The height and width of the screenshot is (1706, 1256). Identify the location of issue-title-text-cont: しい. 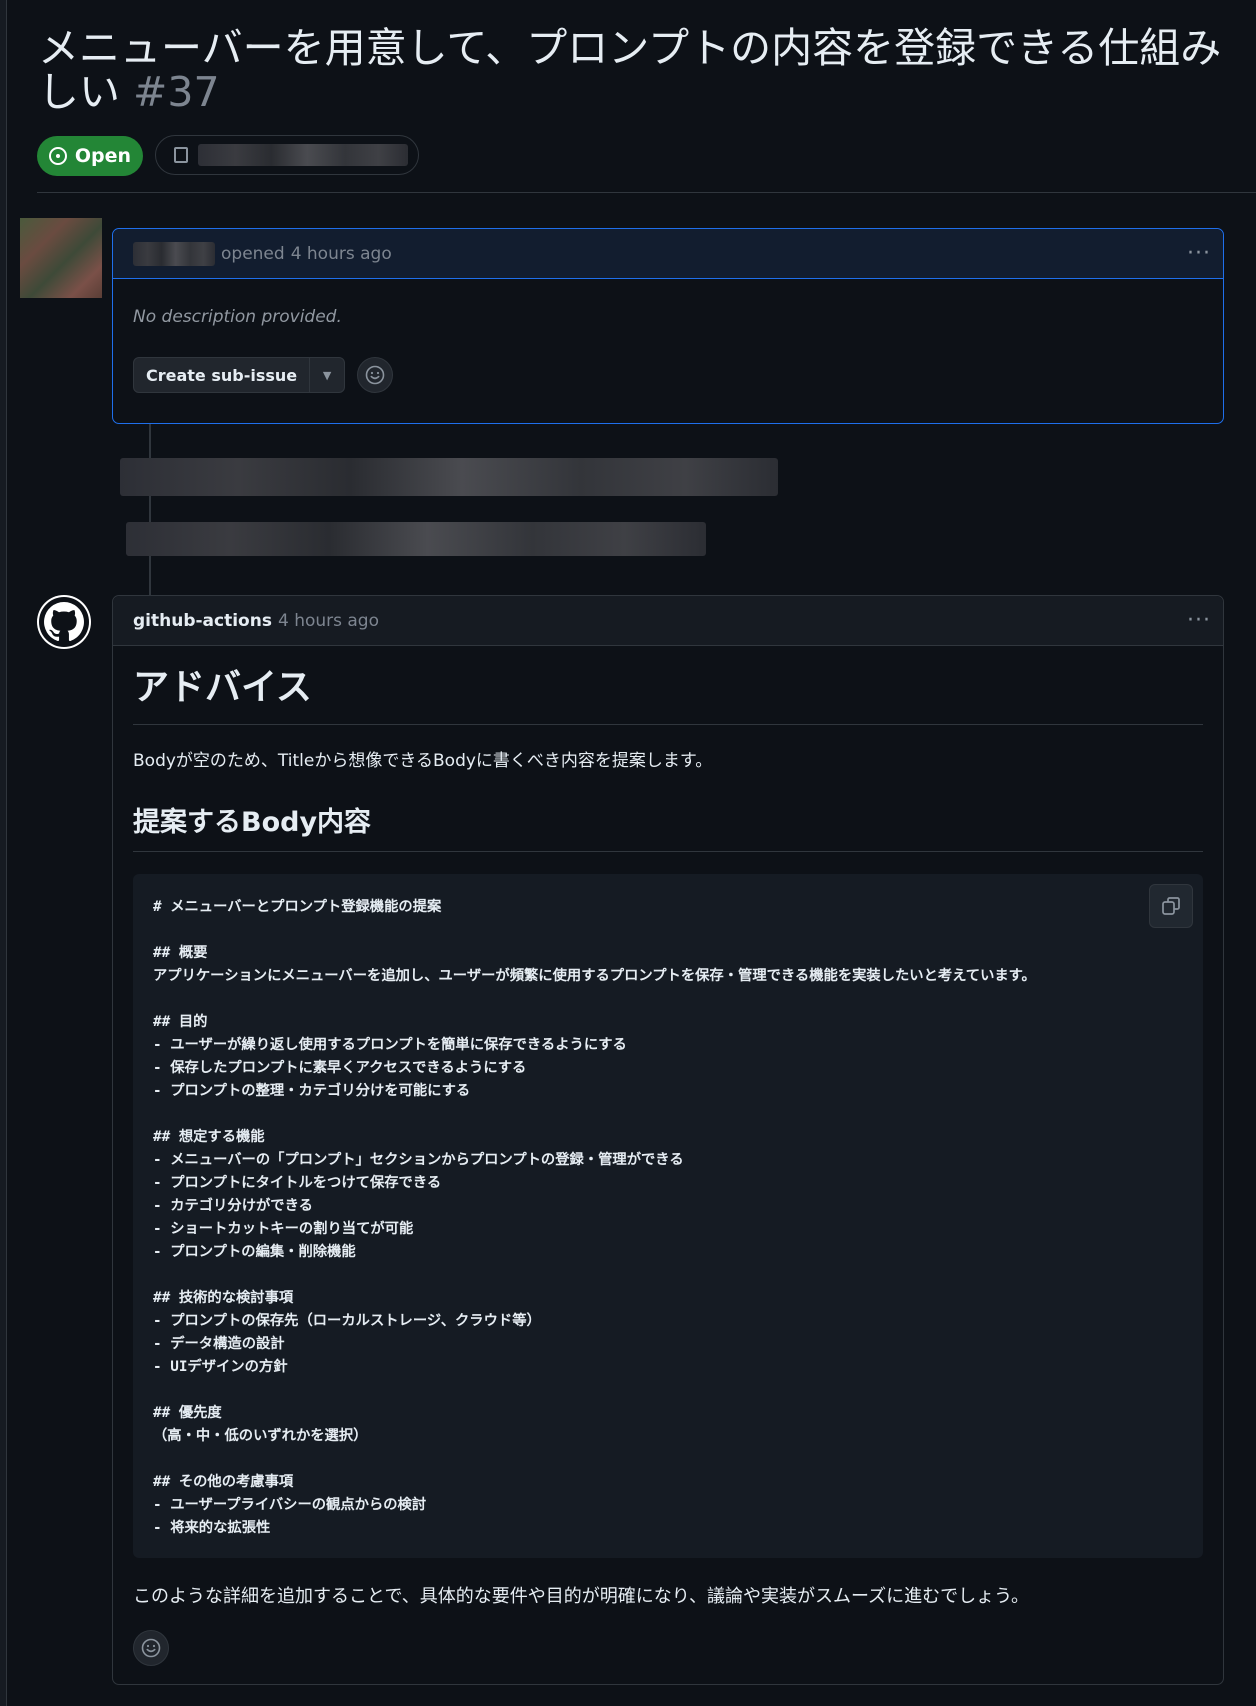
(79, 92).